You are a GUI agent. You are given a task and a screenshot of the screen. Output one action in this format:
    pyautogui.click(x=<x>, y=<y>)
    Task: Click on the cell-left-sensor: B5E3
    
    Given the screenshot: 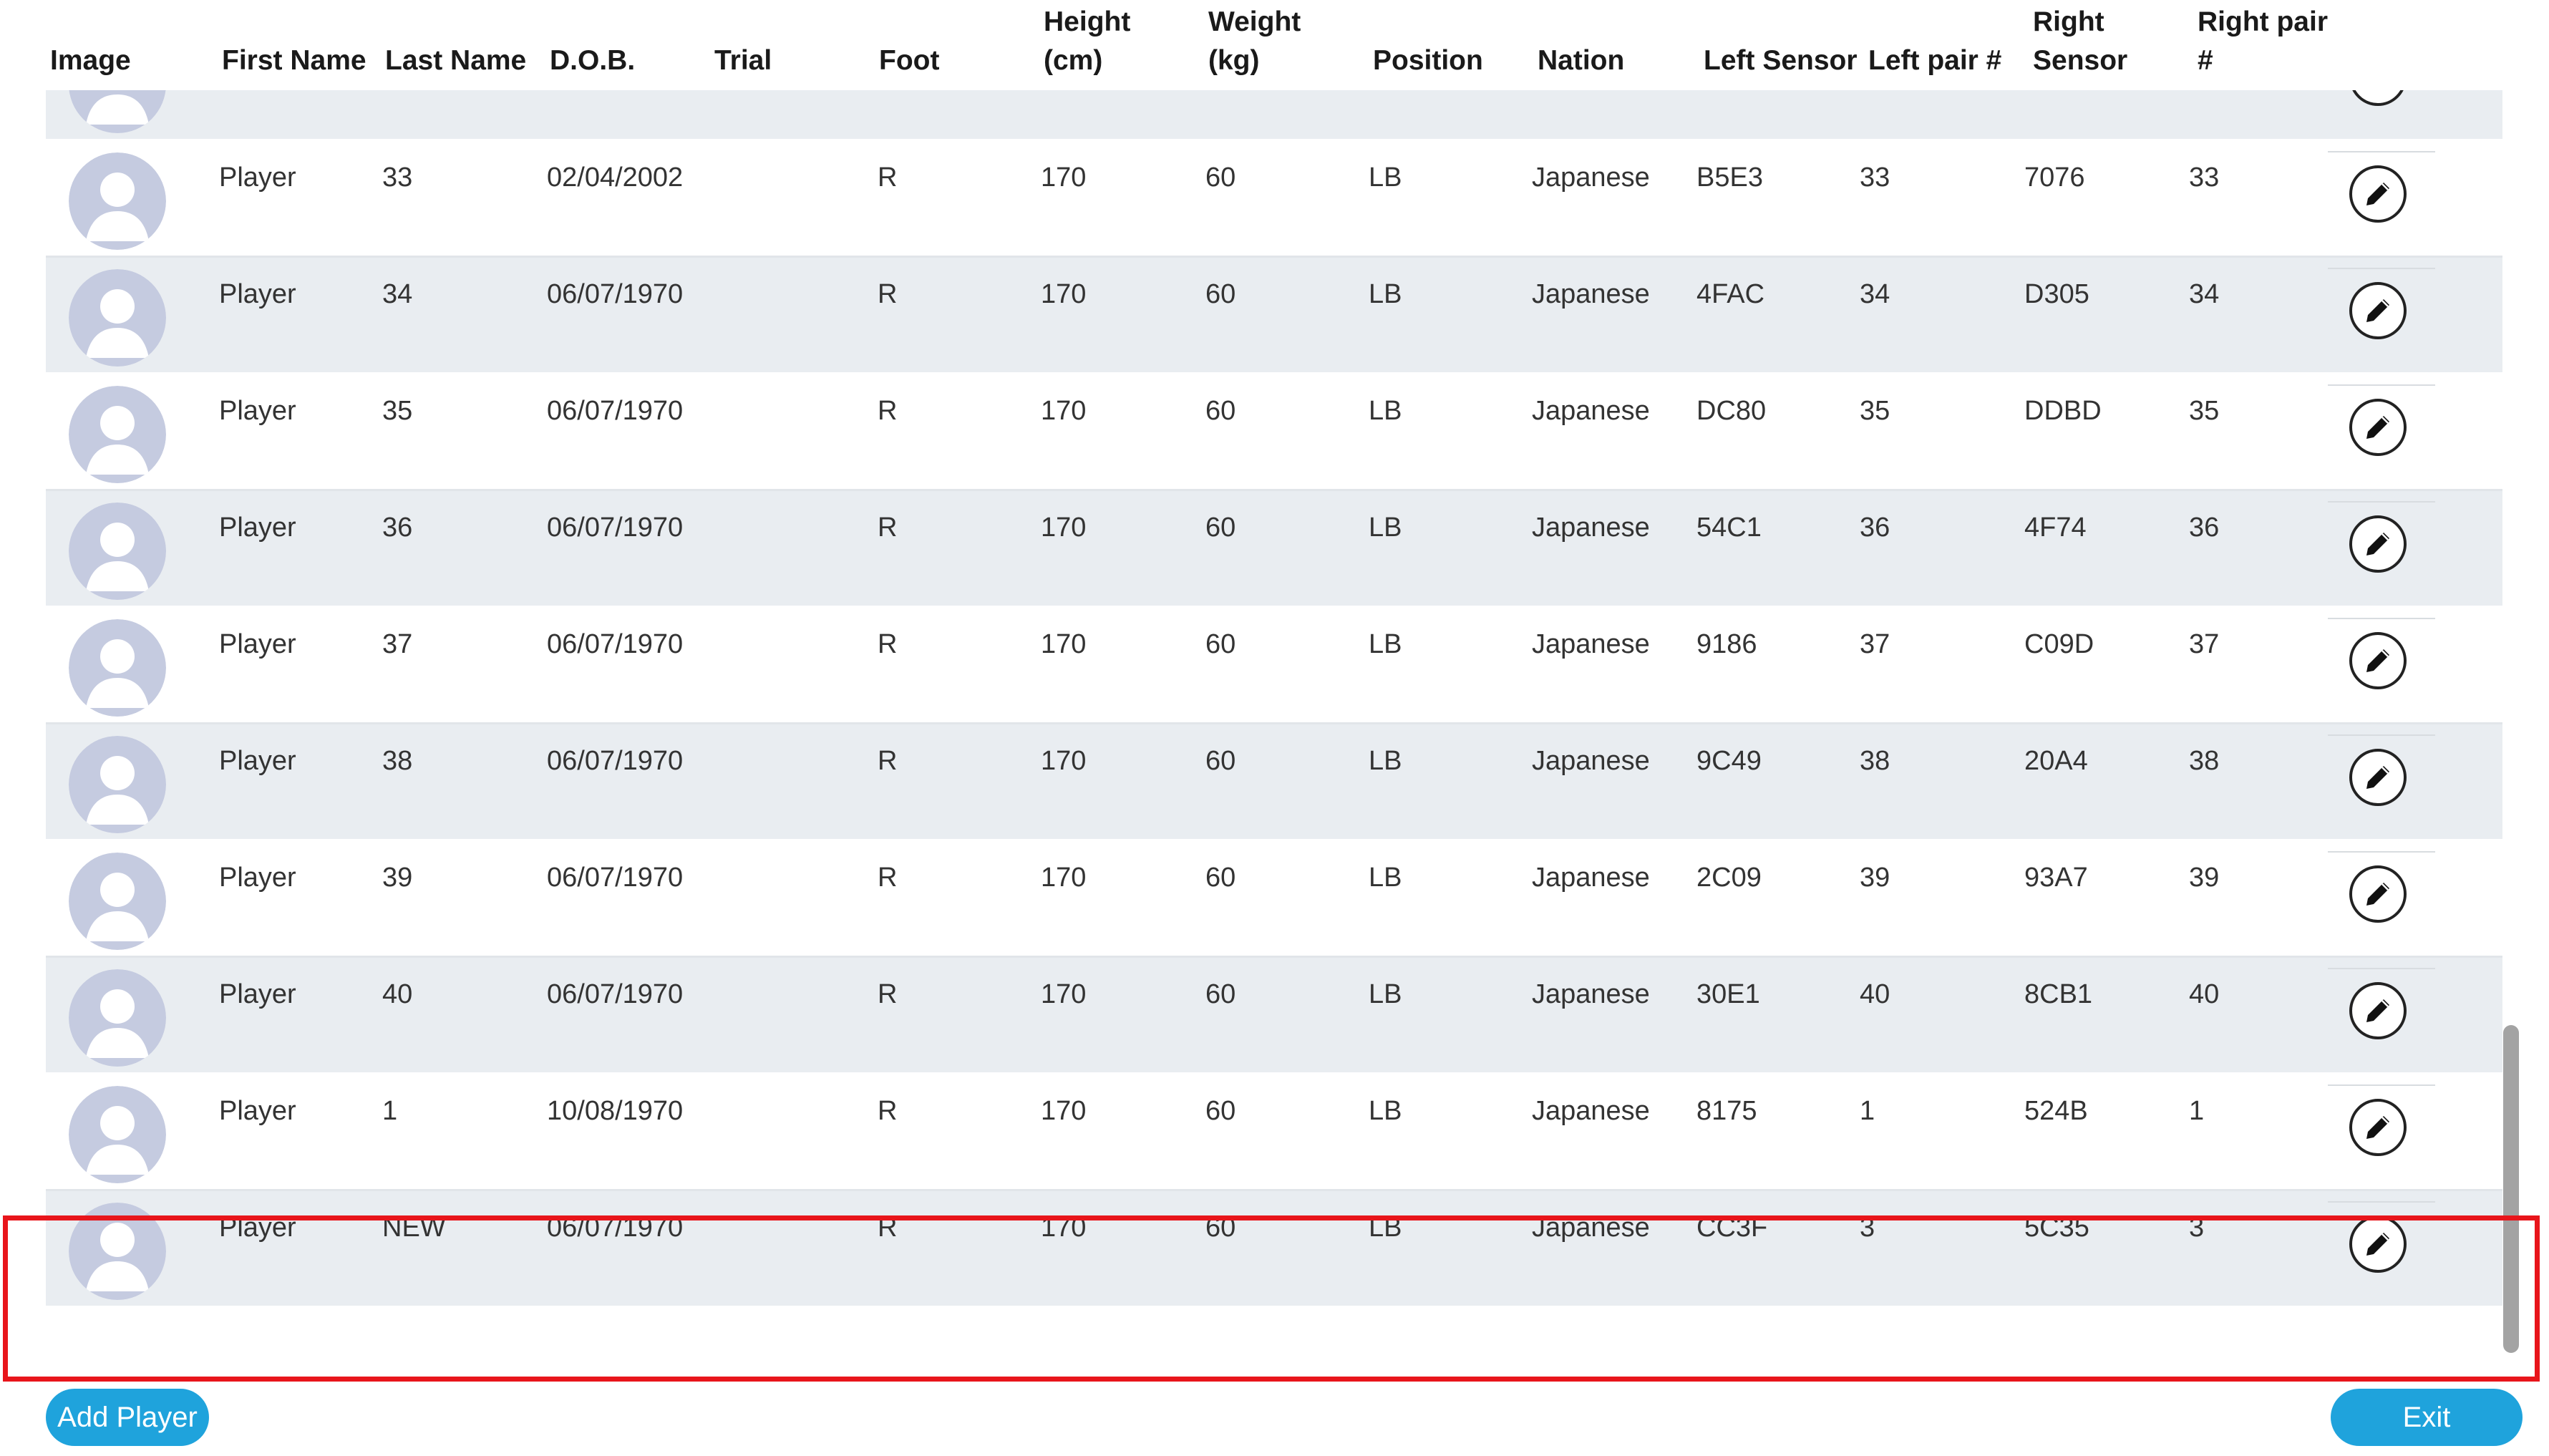 What is the action you would take?
    pyautogui.click(x=1729, y=177)
    